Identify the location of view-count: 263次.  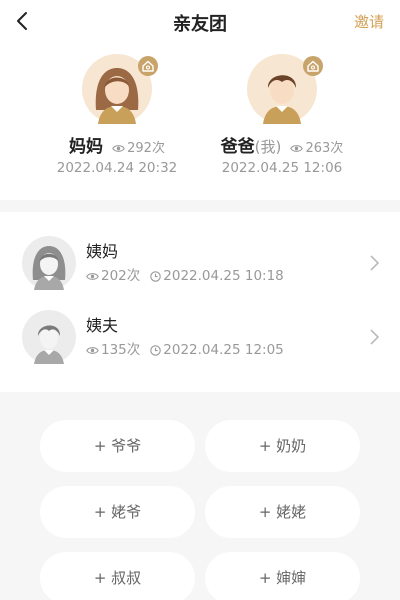
(324, 148).